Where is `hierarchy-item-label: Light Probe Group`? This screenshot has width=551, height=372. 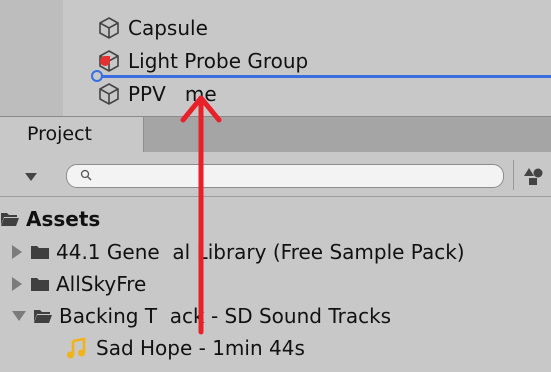 hierarchy-item-label: Light Probe Group is located at coordinates (218, 61).